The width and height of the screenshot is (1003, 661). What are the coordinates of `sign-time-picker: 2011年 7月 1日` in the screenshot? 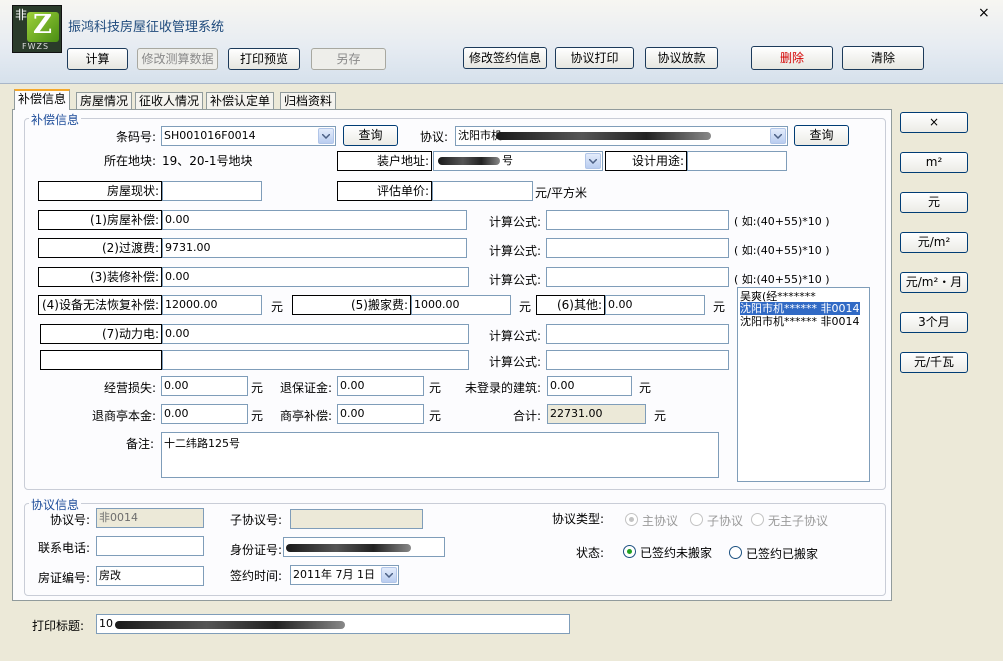 It's located at (344, 575).